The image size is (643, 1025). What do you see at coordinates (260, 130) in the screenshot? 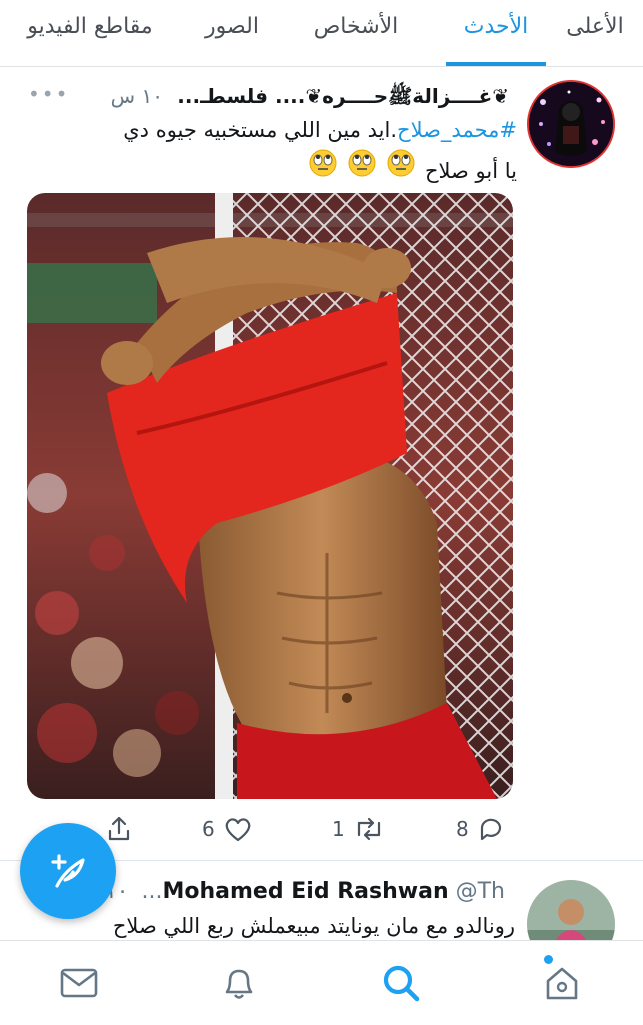
I see `tweet-text-line1: .ايد مين اللي مستخبيه جيوه دي` at bounding box center [260, 130].